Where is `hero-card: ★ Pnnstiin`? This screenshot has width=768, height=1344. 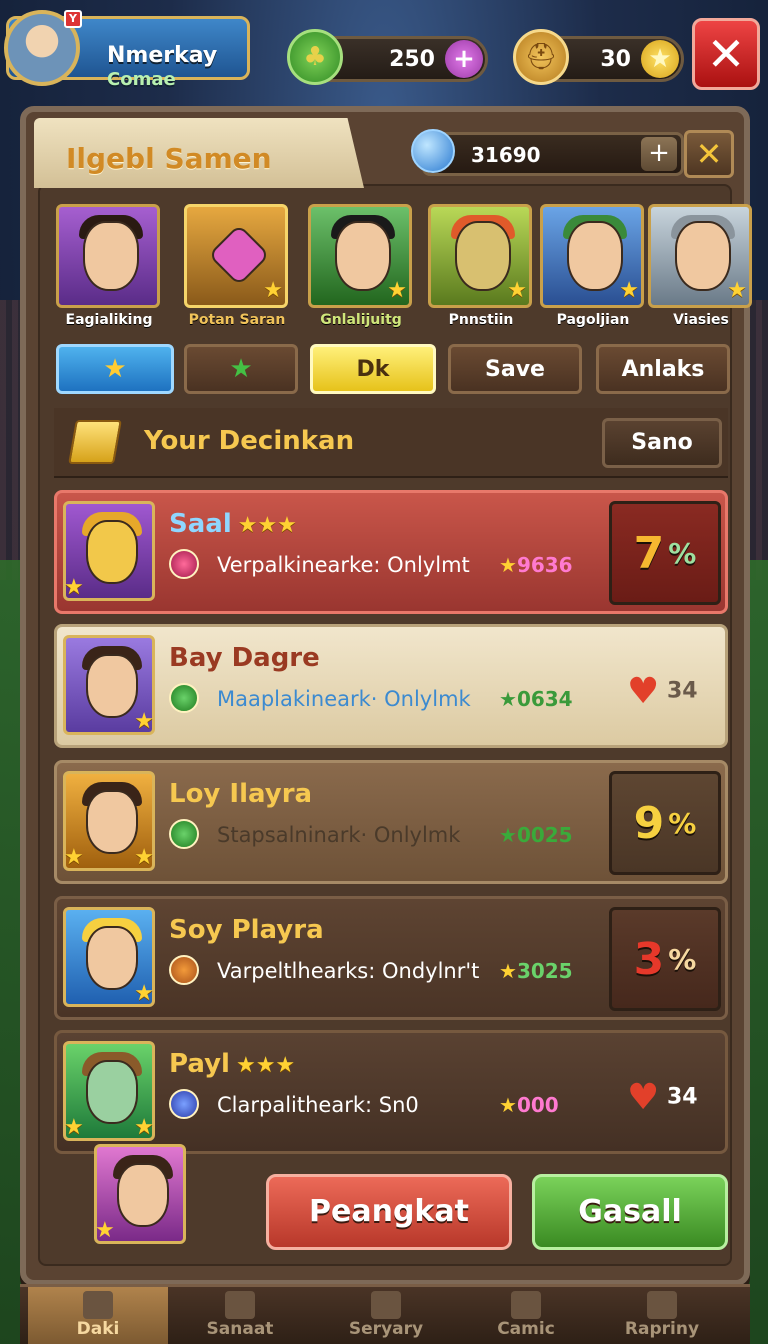 hero-card: ★ Pnnstiin is located at coordinates (481, 266).